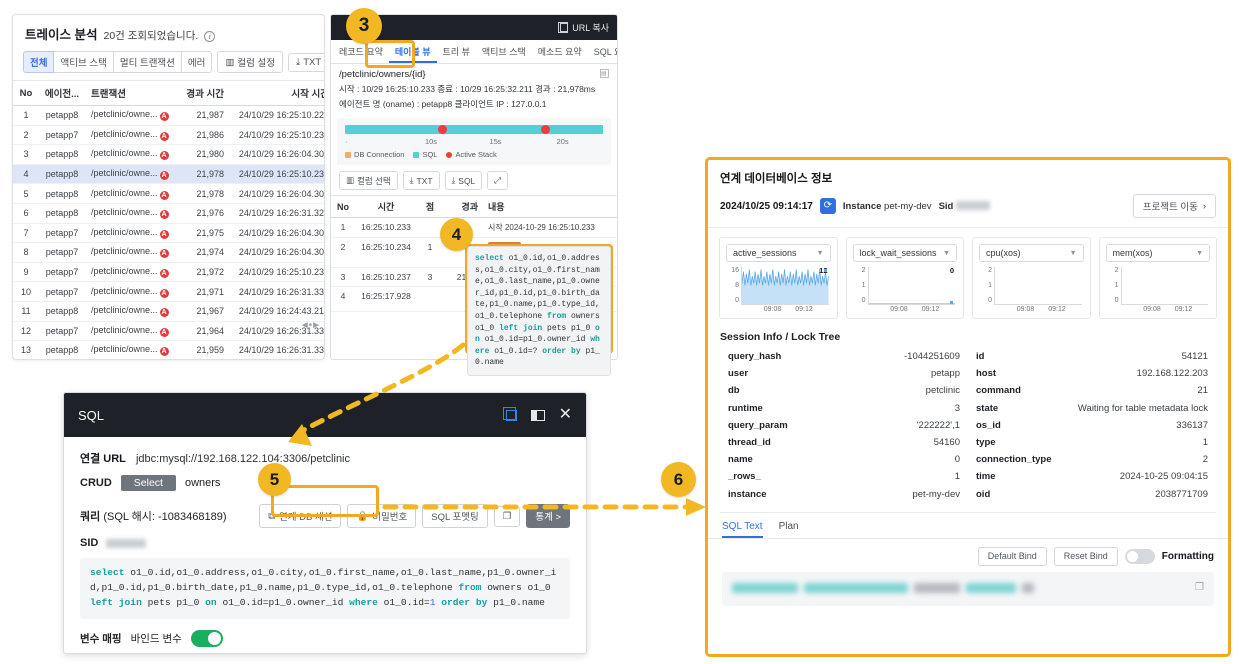 This screenshot has height=664, width=1243. Describe the element at coordinates (1092, 459) in the screenshot. I see `session-info-row: connection_type 2` at that location.